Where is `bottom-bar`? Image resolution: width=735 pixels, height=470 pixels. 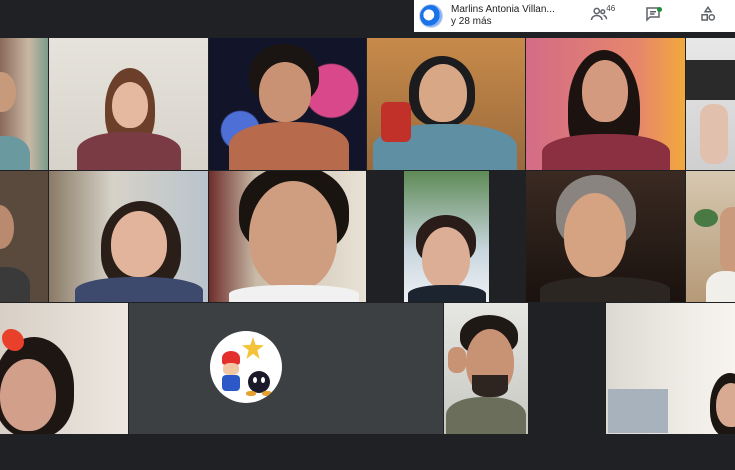 bottom-bar is located at coordinates (367, 452).